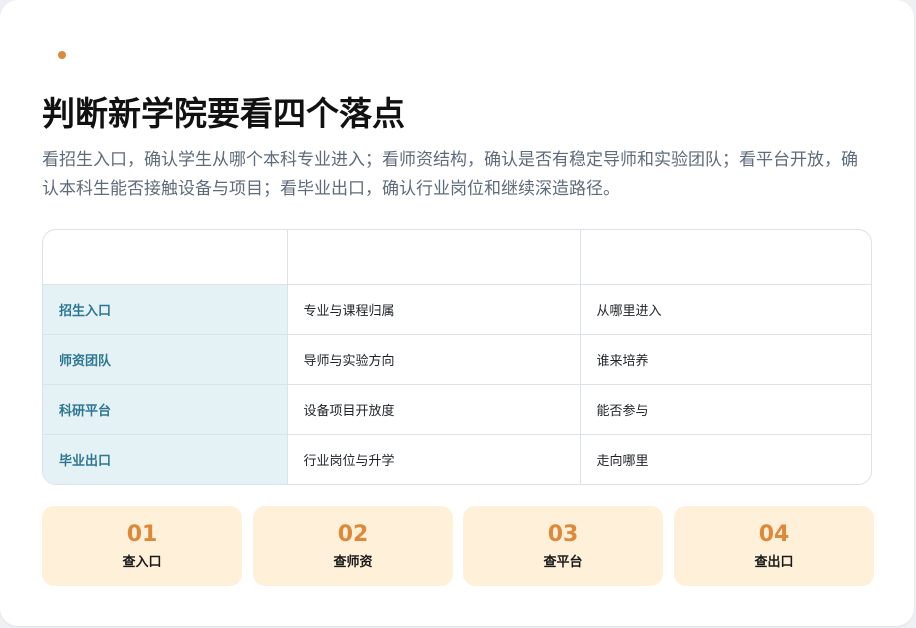  I want to click on step-card-faculty: 02 查师资, so click(353, 546).